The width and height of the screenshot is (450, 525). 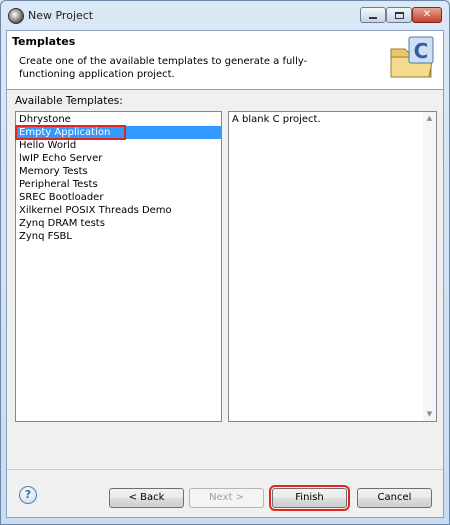 I want to click on close-button: ✕, so click(x=427, y=15).